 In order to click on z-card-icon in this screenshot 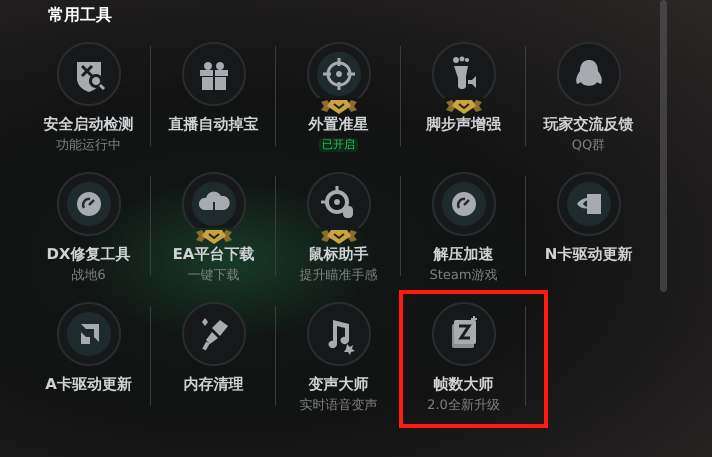, I will do `click(464, 334)`.